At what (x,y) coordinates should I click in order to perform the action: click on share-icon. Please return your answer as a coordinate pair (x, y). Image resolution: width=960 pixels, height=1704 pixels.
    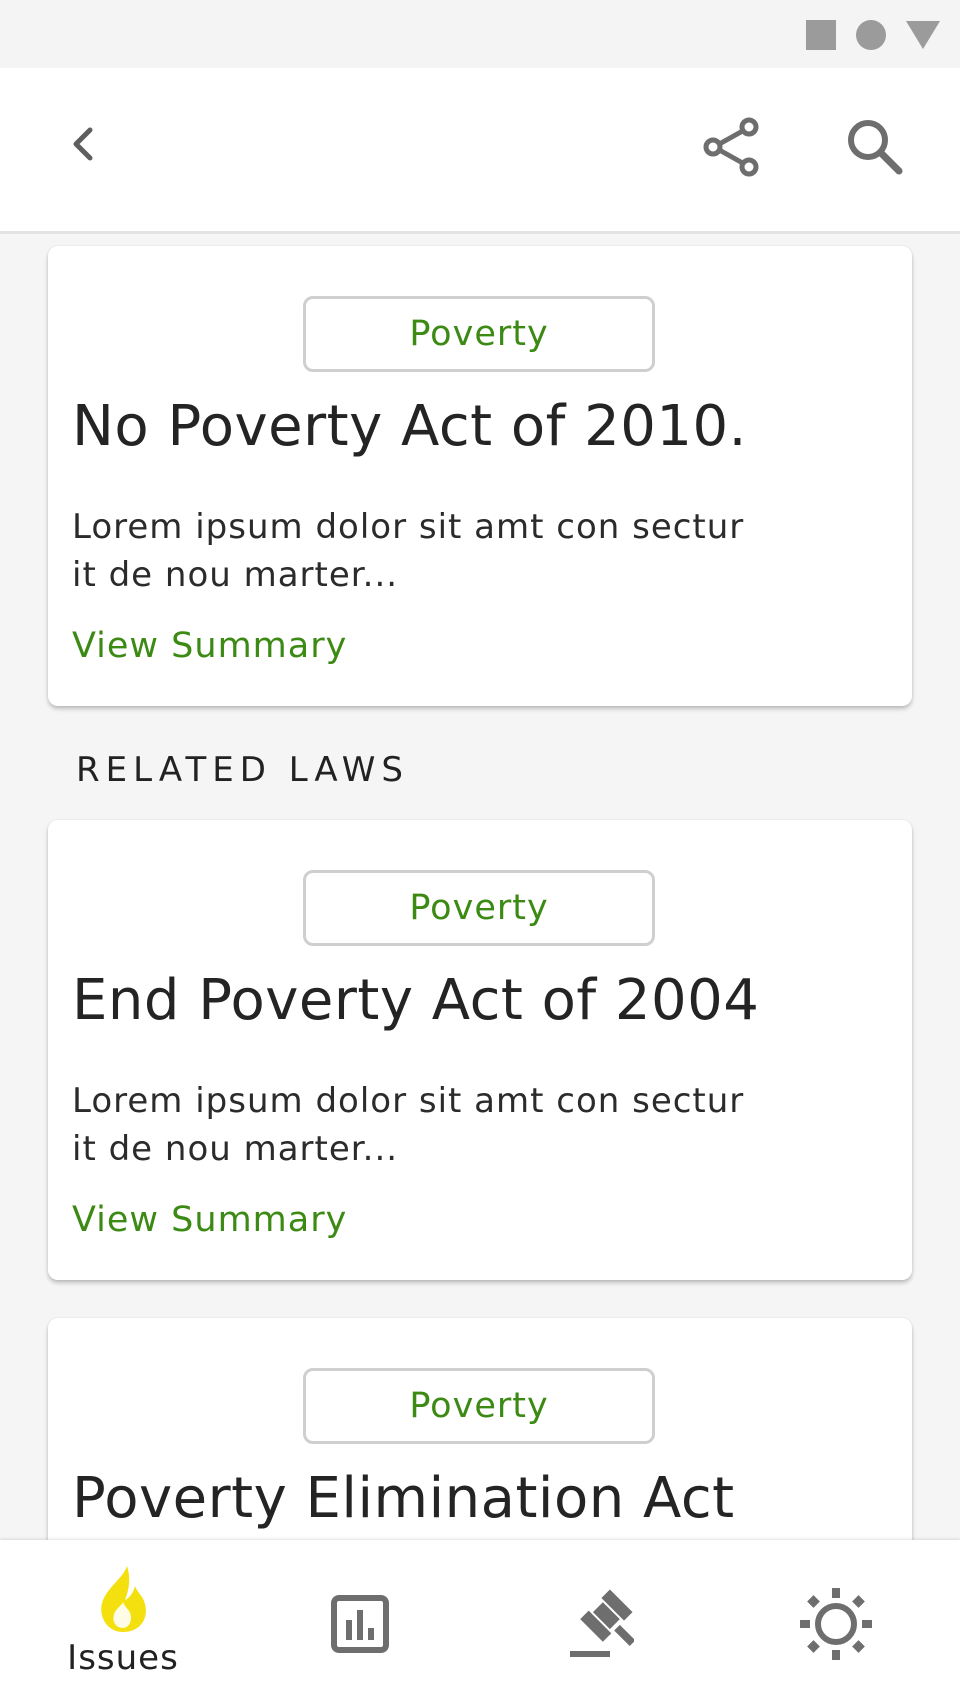
    Looking at the image, I should click on (731, 147).